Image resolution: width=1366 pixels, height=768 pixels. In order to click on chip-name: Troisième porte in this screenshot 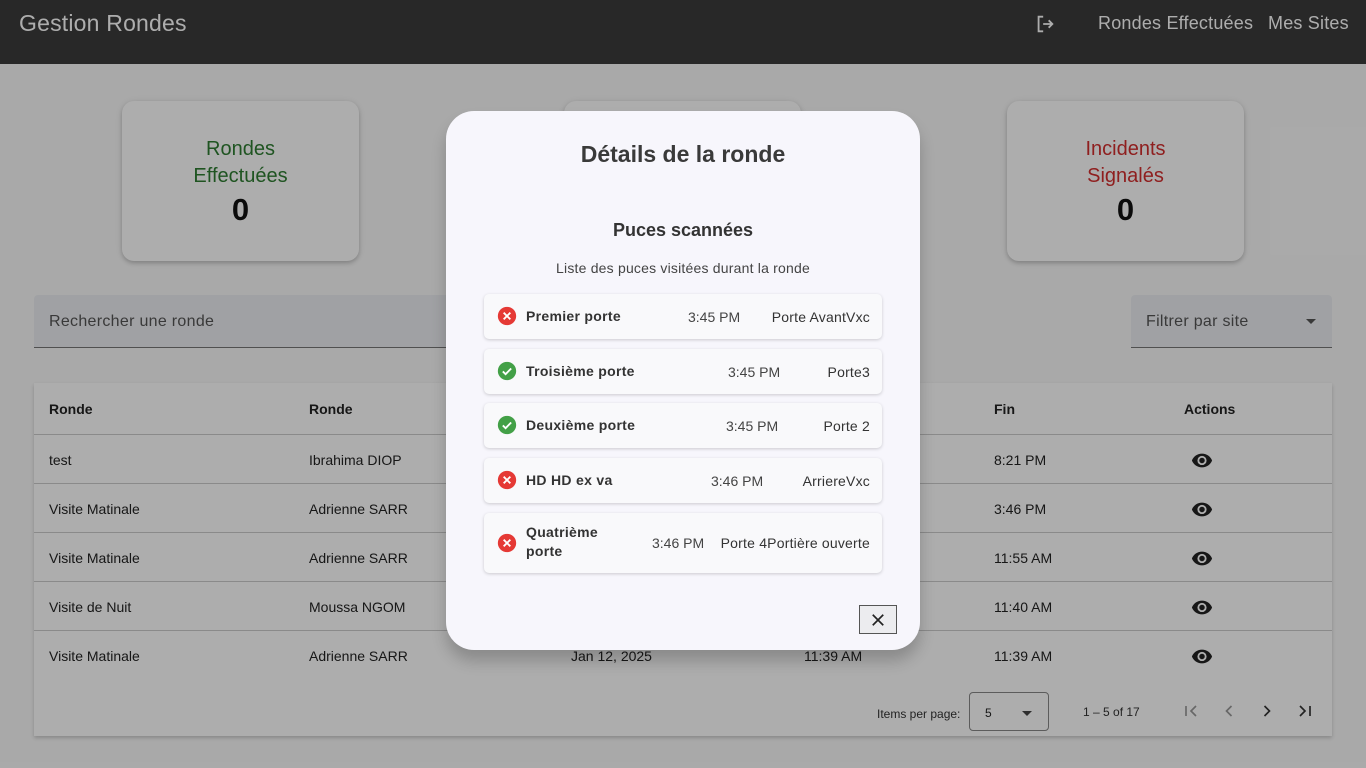, I will do `click(580, 371)`.